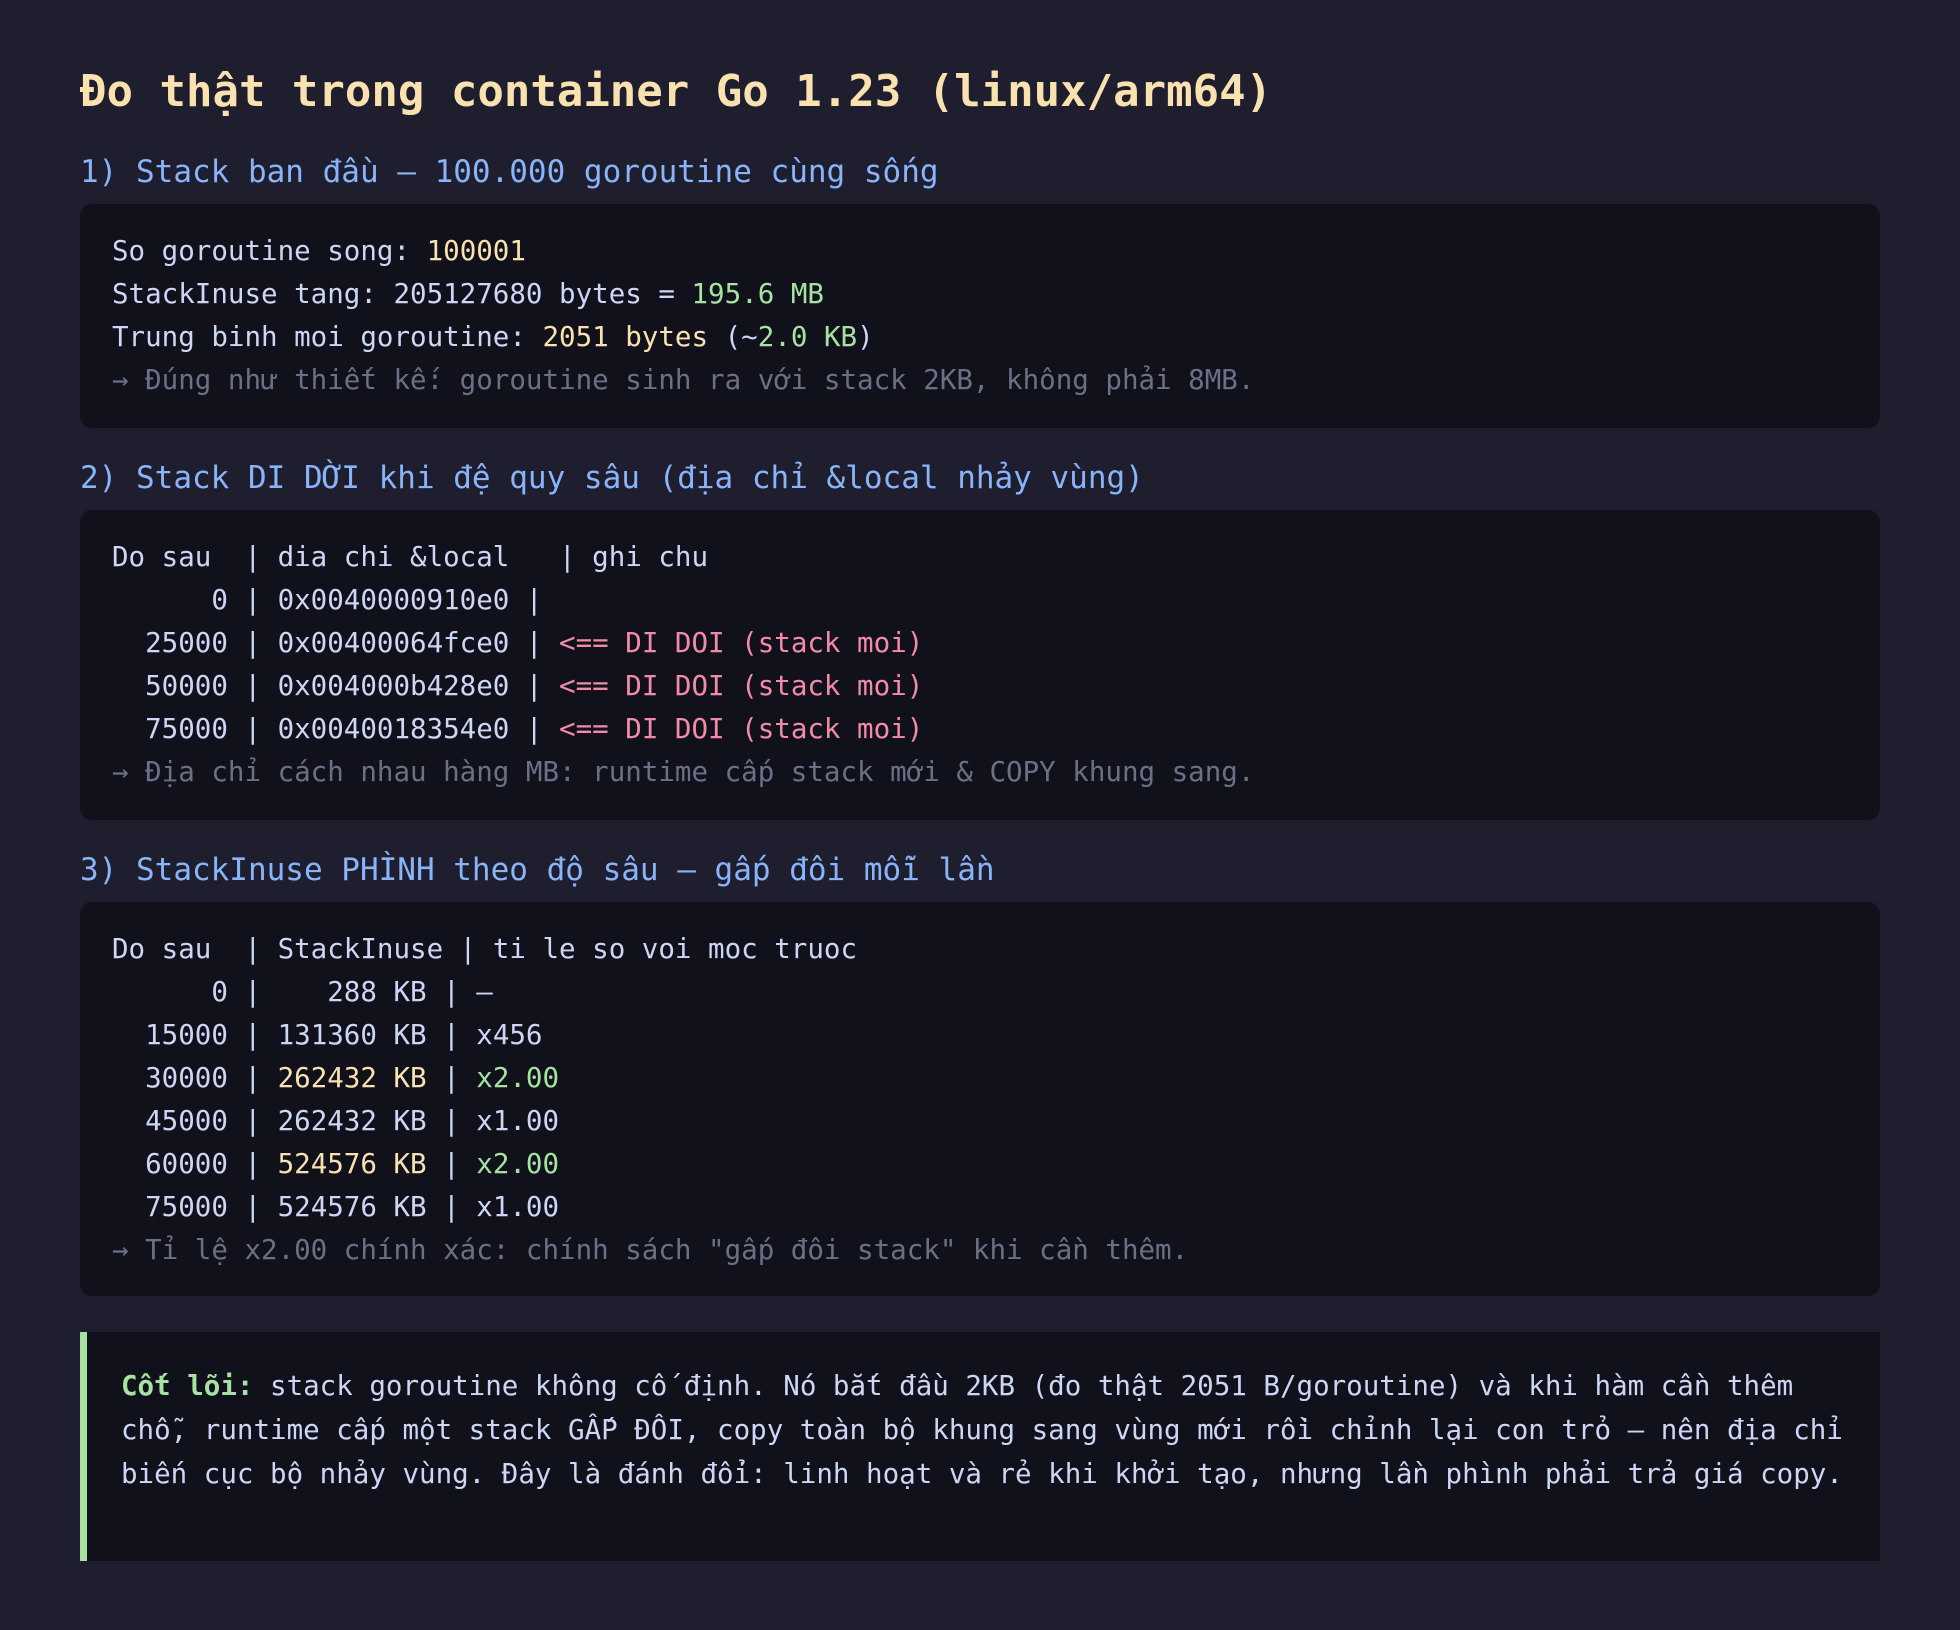  Describe the element at coordinates (187, 1386) in the screenshot. I see `core-label: Cốt lõi:` at that location.